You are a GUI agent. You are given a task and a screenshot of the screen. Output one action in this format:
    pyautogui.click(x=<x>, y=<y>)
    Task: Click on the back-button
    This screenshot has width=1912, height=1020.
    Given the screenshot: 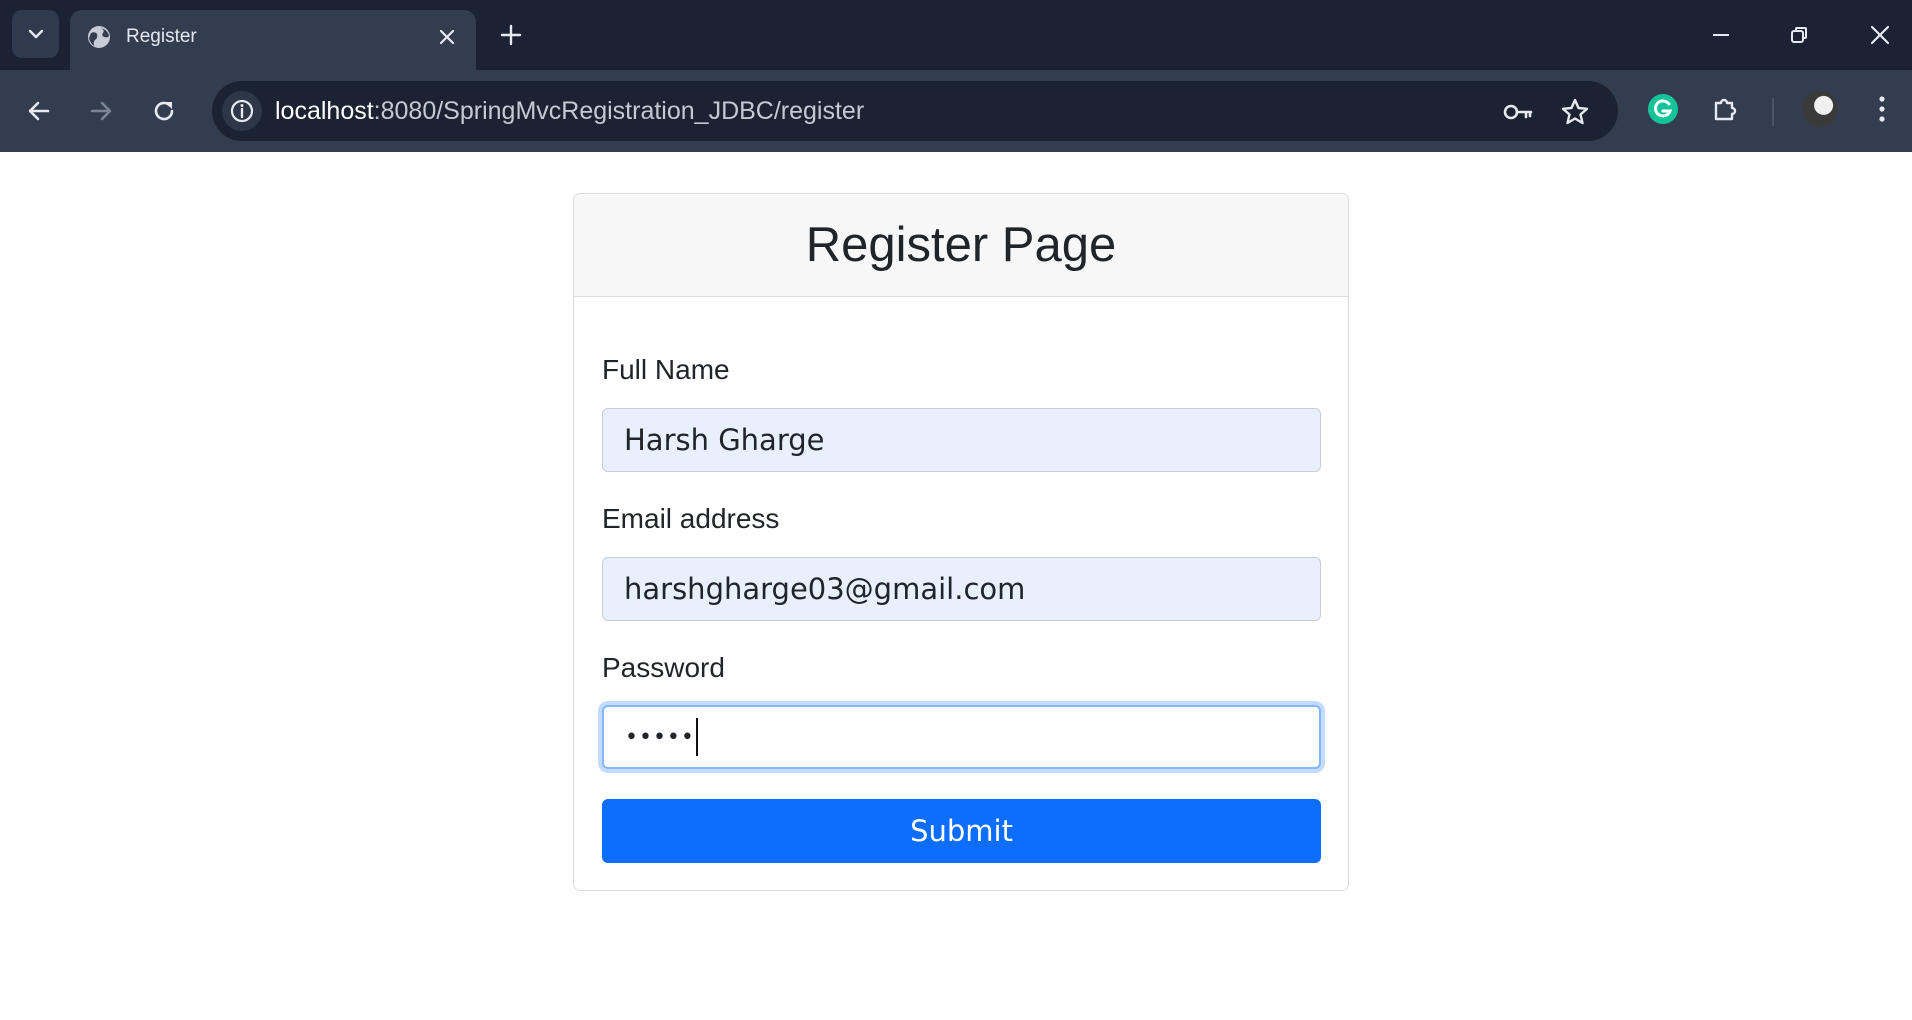 What is the action you would take?
    pyautogui.click(x=39, y=111)
    